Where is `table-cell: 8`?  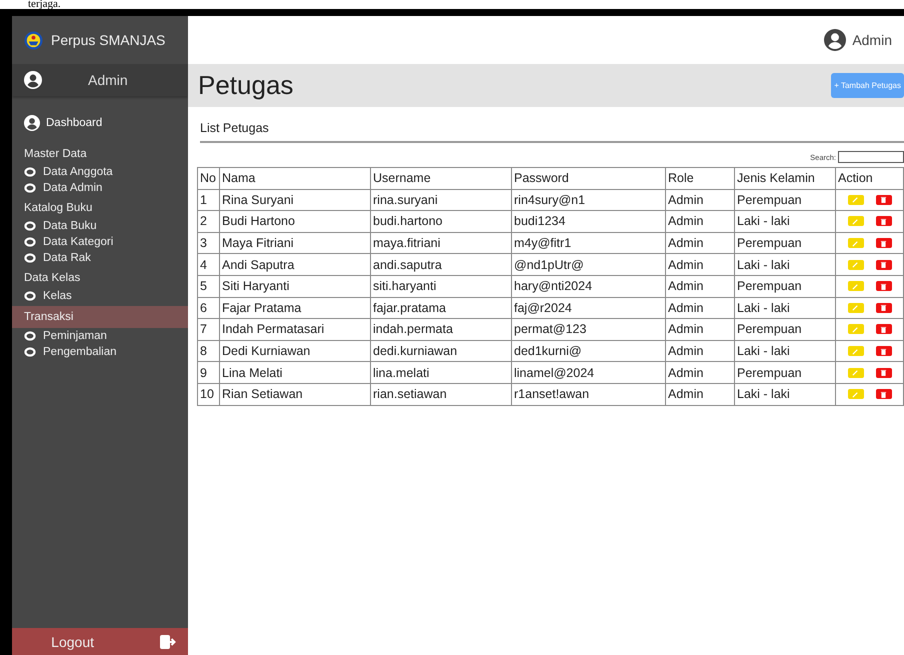 table-cell: 8 is located at coordinates (209, 351).